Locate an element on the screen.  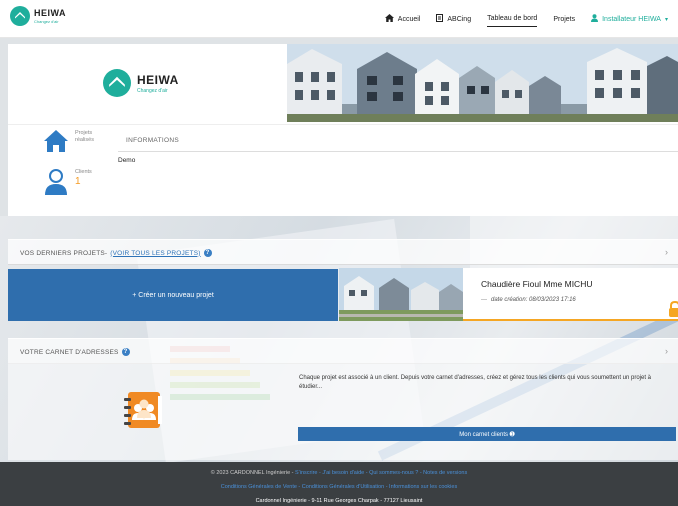
address-book-section-header: VOTRE CARNET D'ADRESSES ? › is located at coordinates (343, 351).